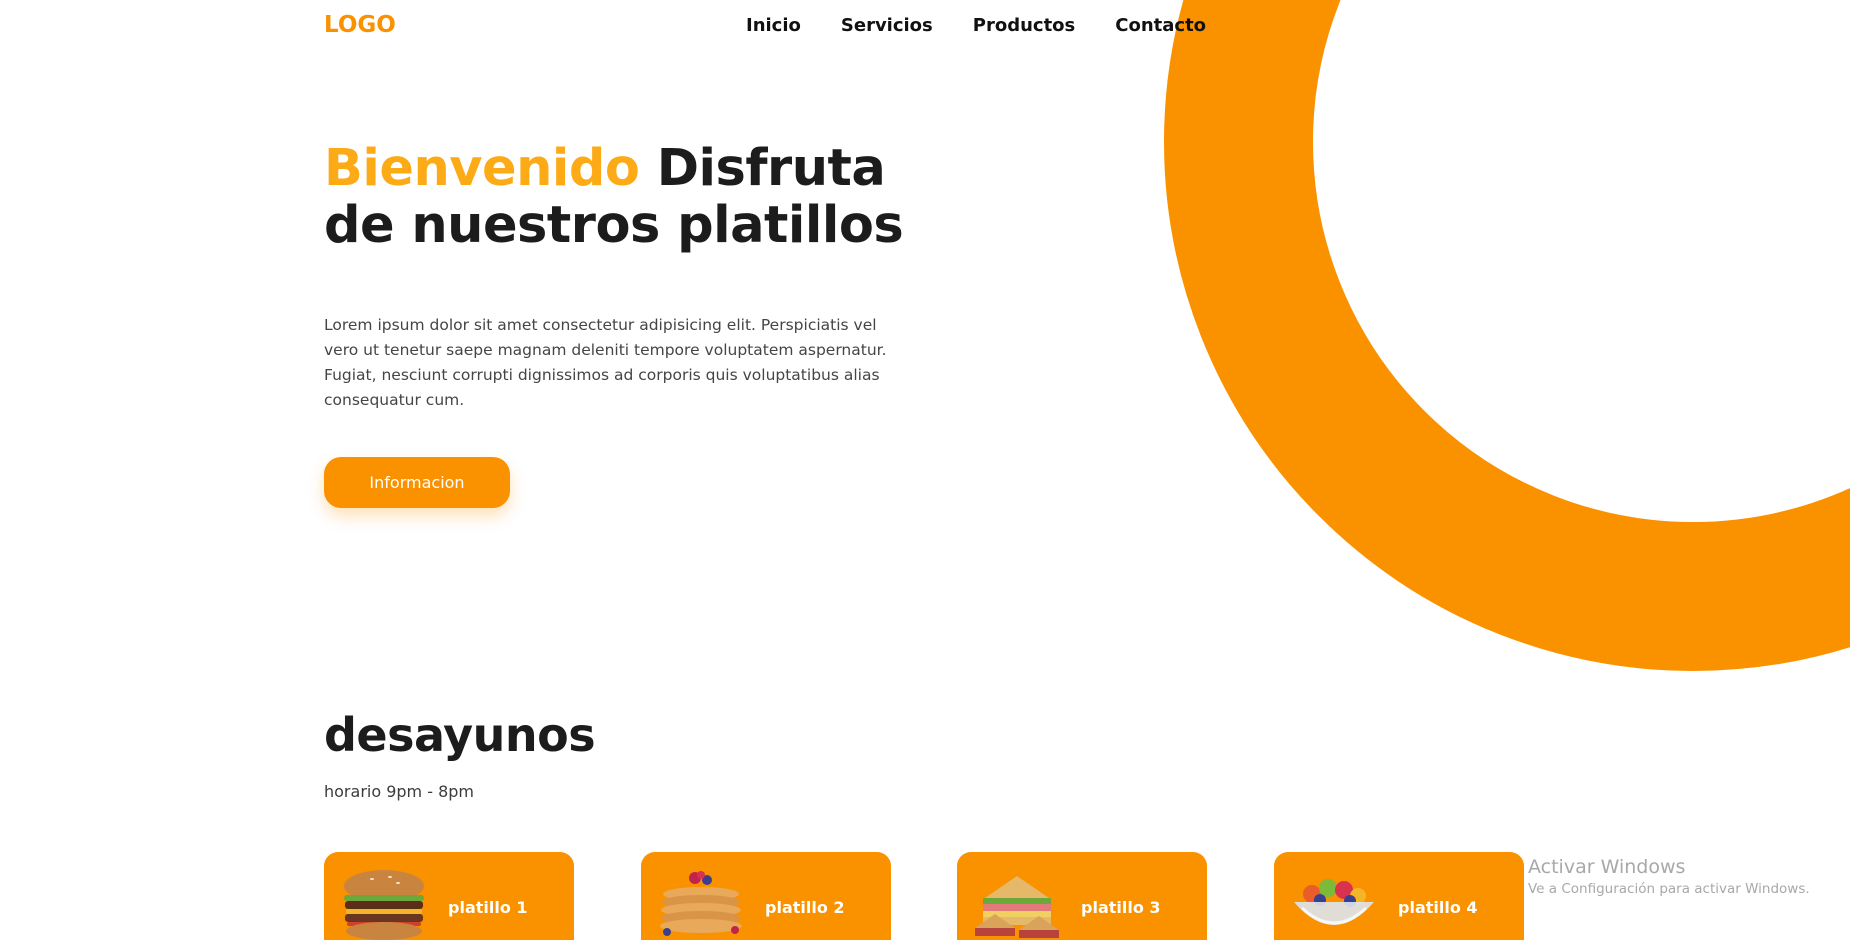 This screenshot has width=1850, height=940. I want to click on nav-link-inicio: Inicio, so click(773, 25).